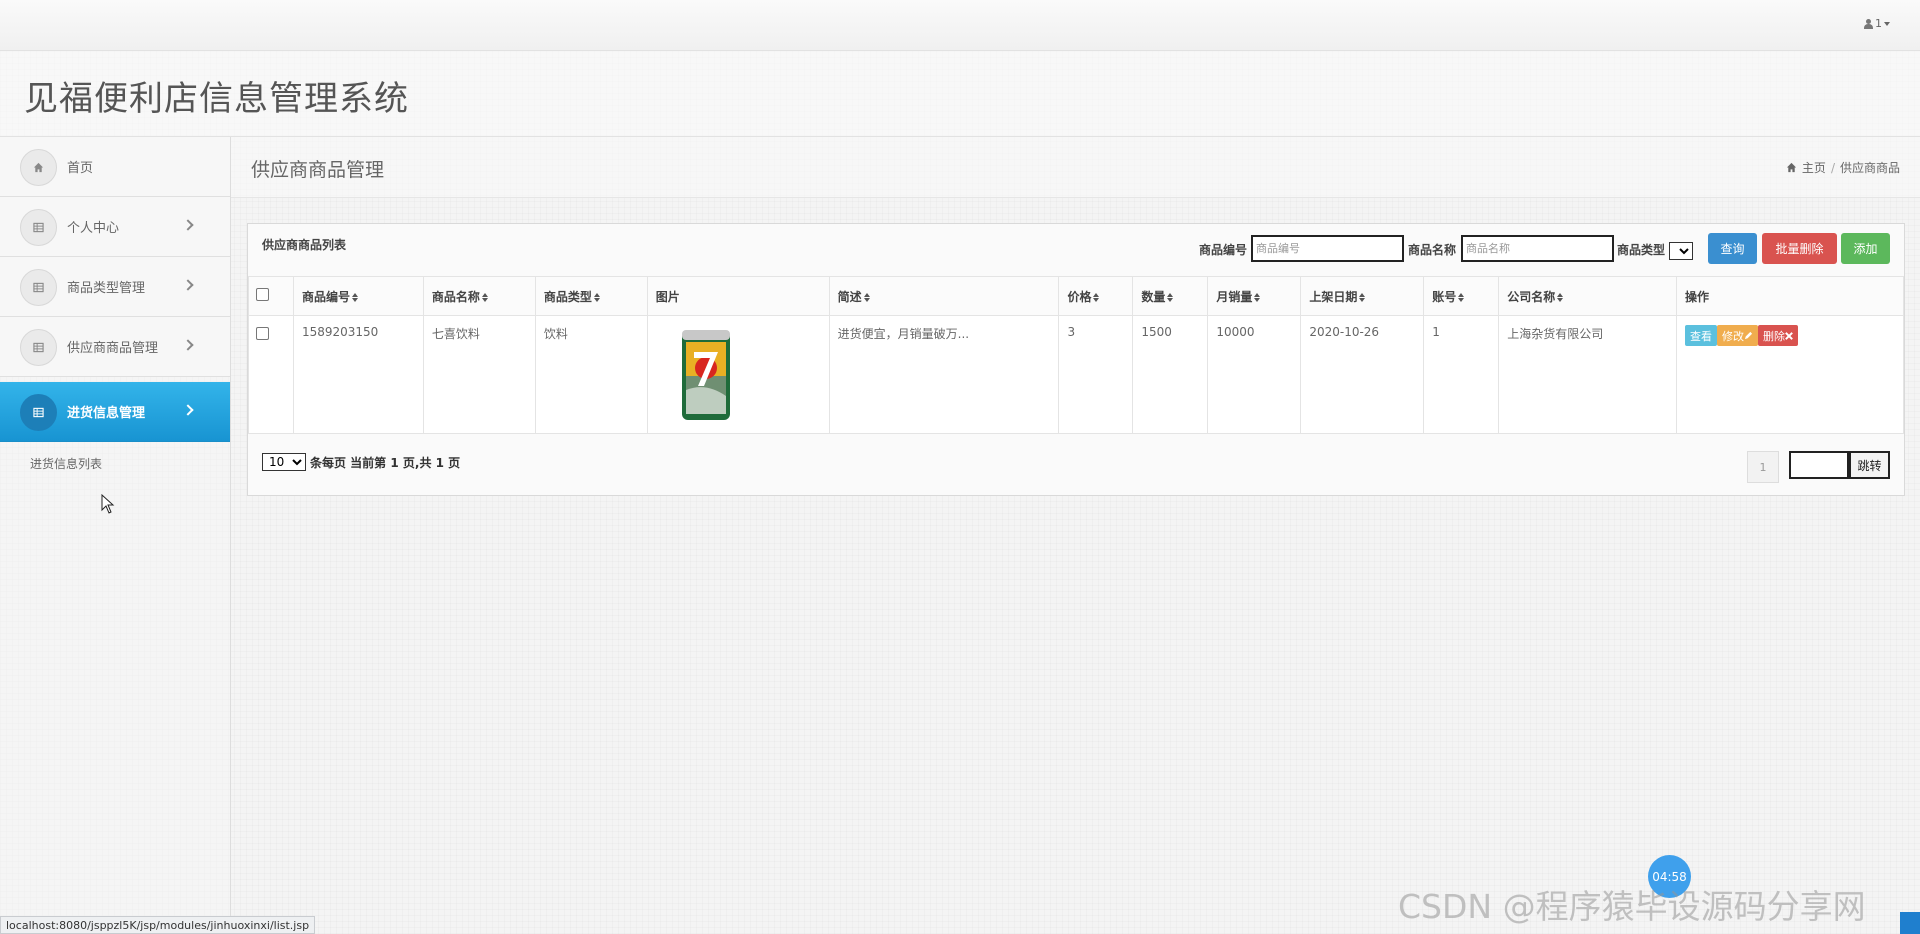 The image size is (1920, 934). I want to click on caret-down-icon, so click(1887, 23).